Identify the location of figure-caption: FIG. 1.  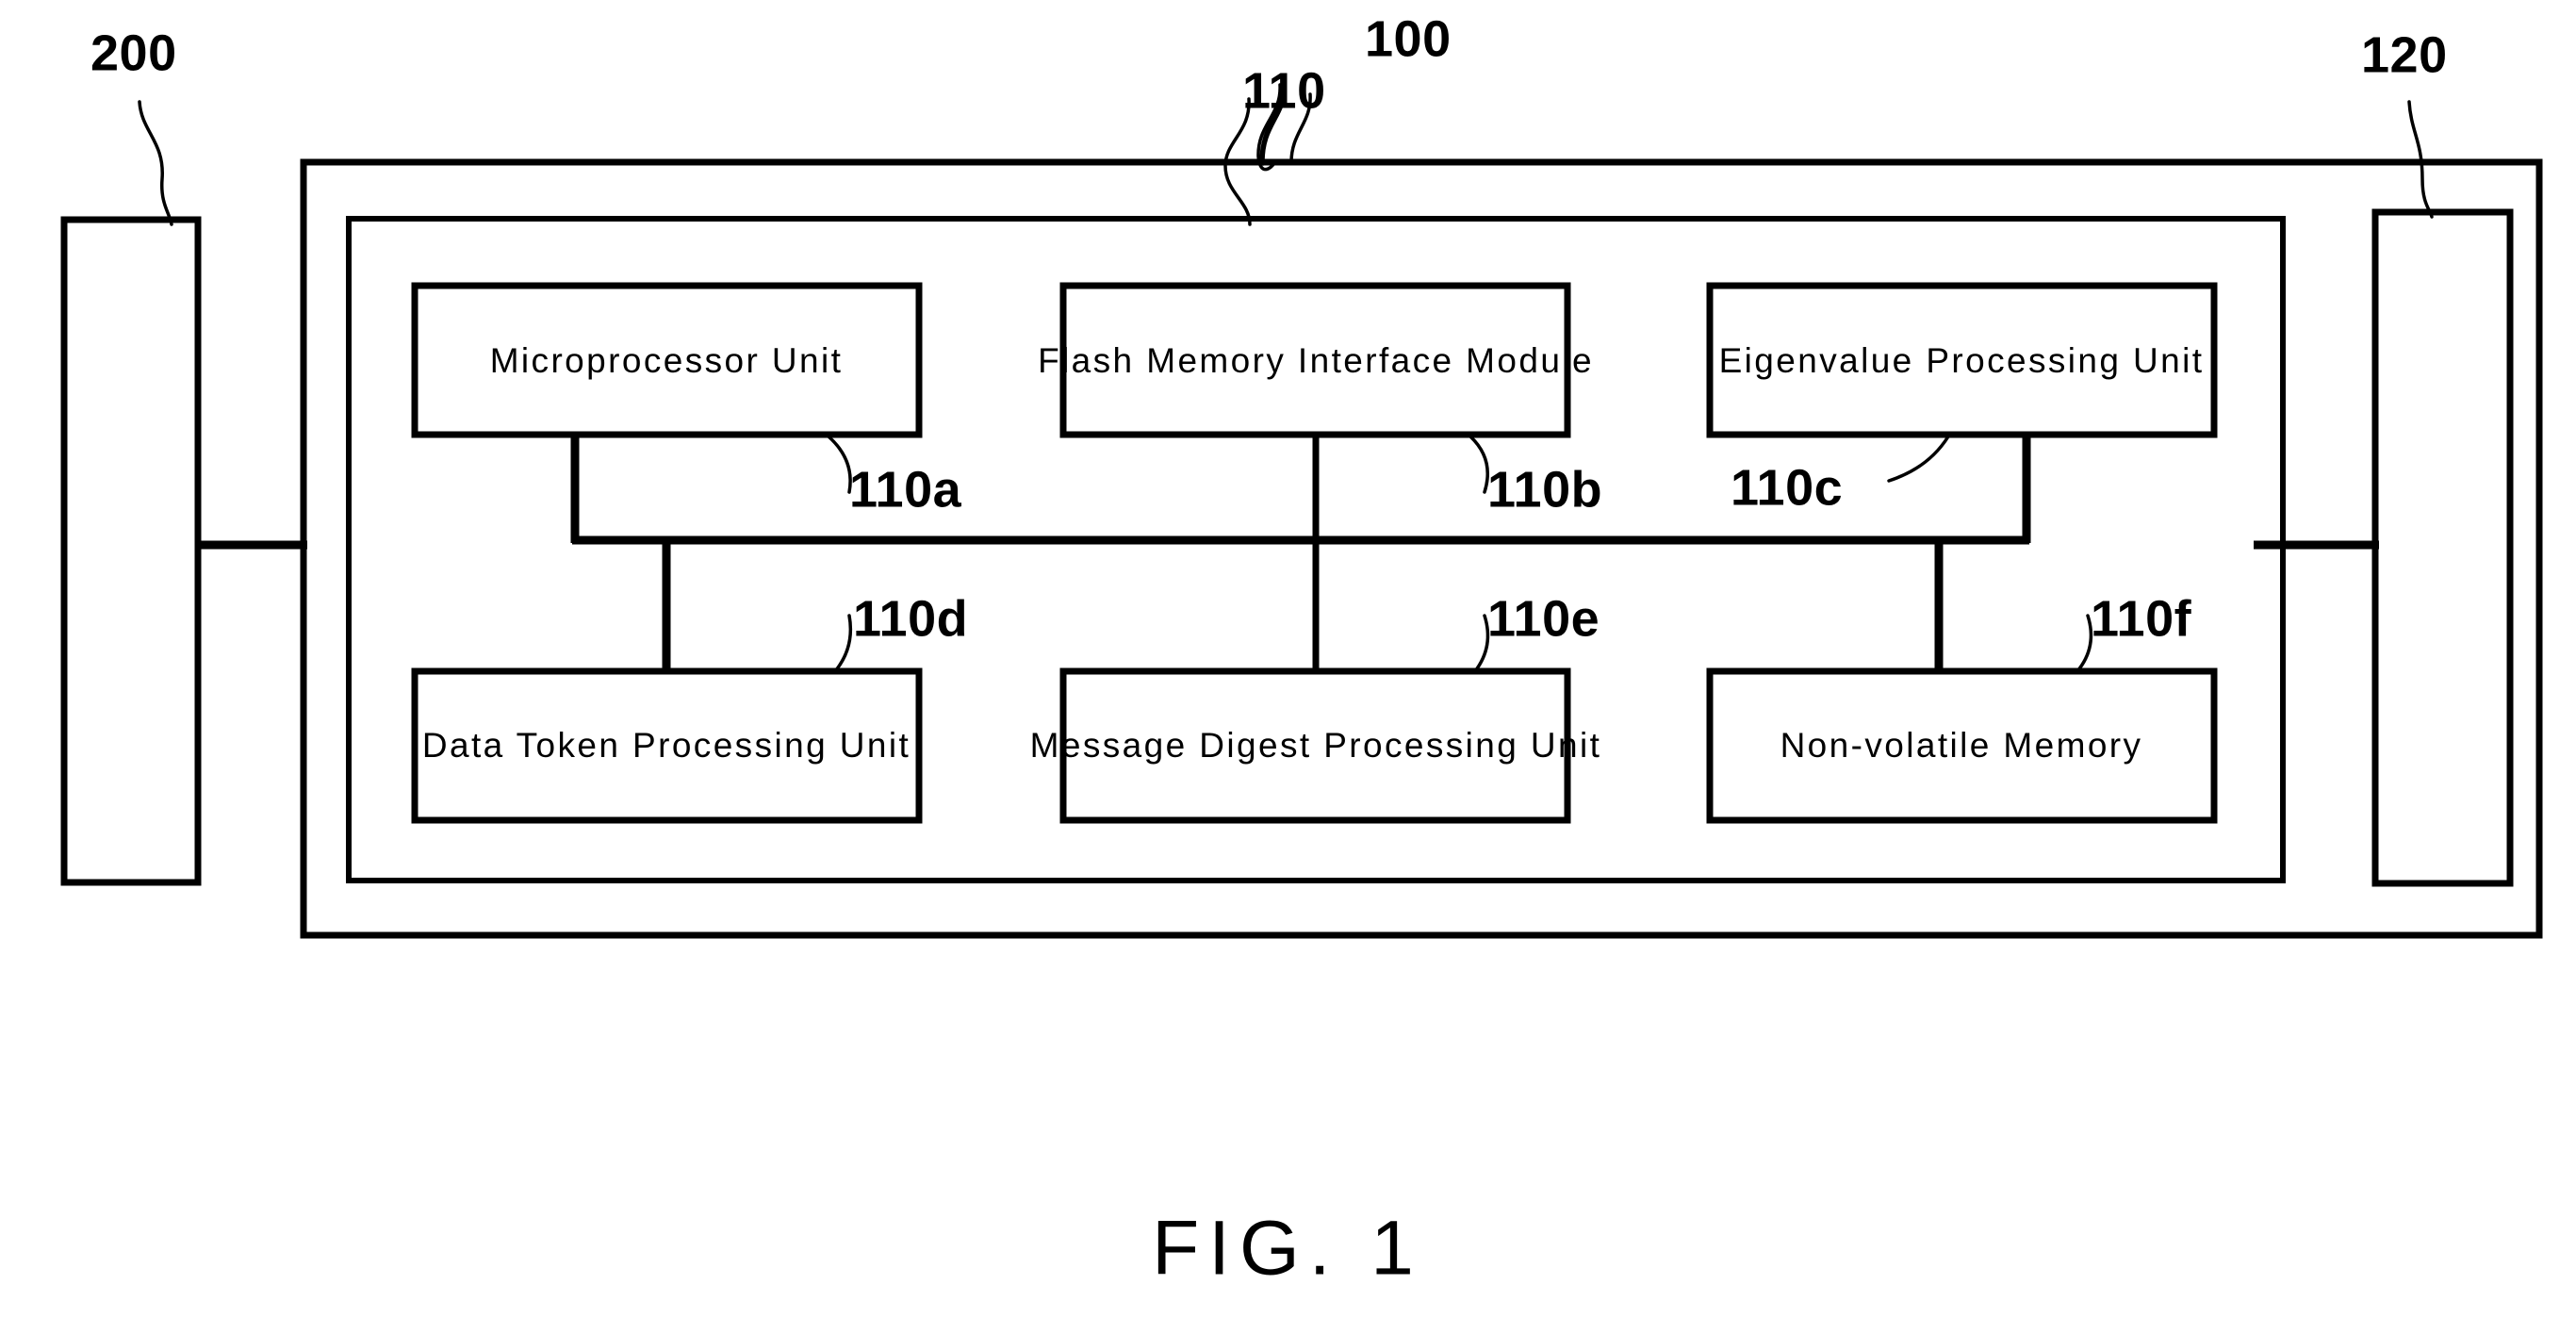
(1287, 1249).